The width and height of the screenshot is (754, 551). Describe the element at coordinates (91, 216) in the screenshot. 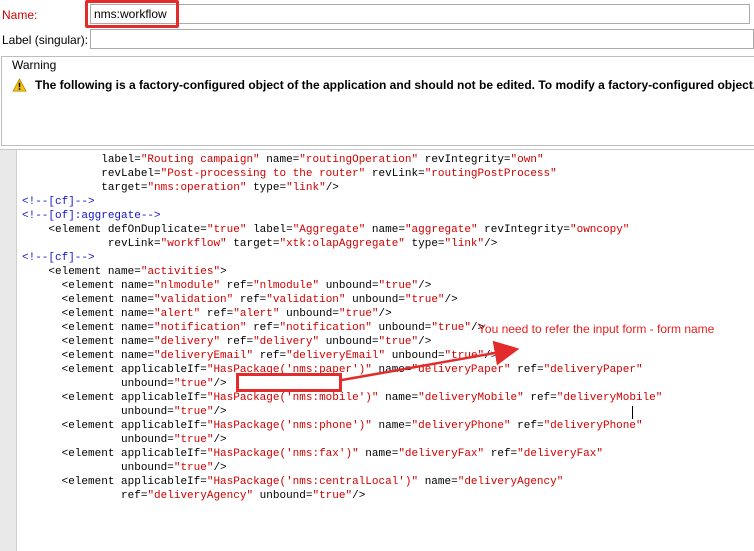

I see `code-line: <!--[of]:aggregate-->` at that location.